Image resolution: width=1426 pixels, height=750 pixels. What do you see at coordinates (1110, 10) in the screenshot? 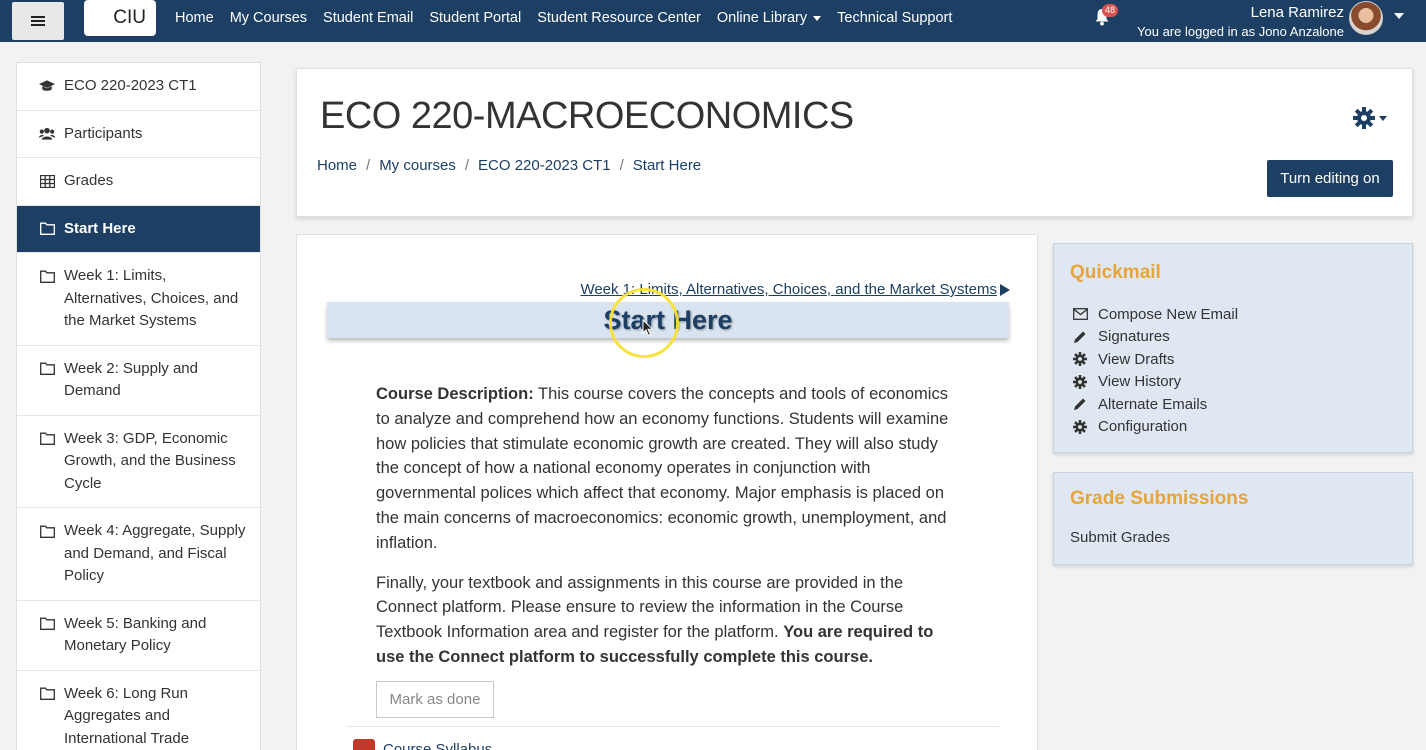
I see `notification-badge: 48` at bounding box center [1110, 10].